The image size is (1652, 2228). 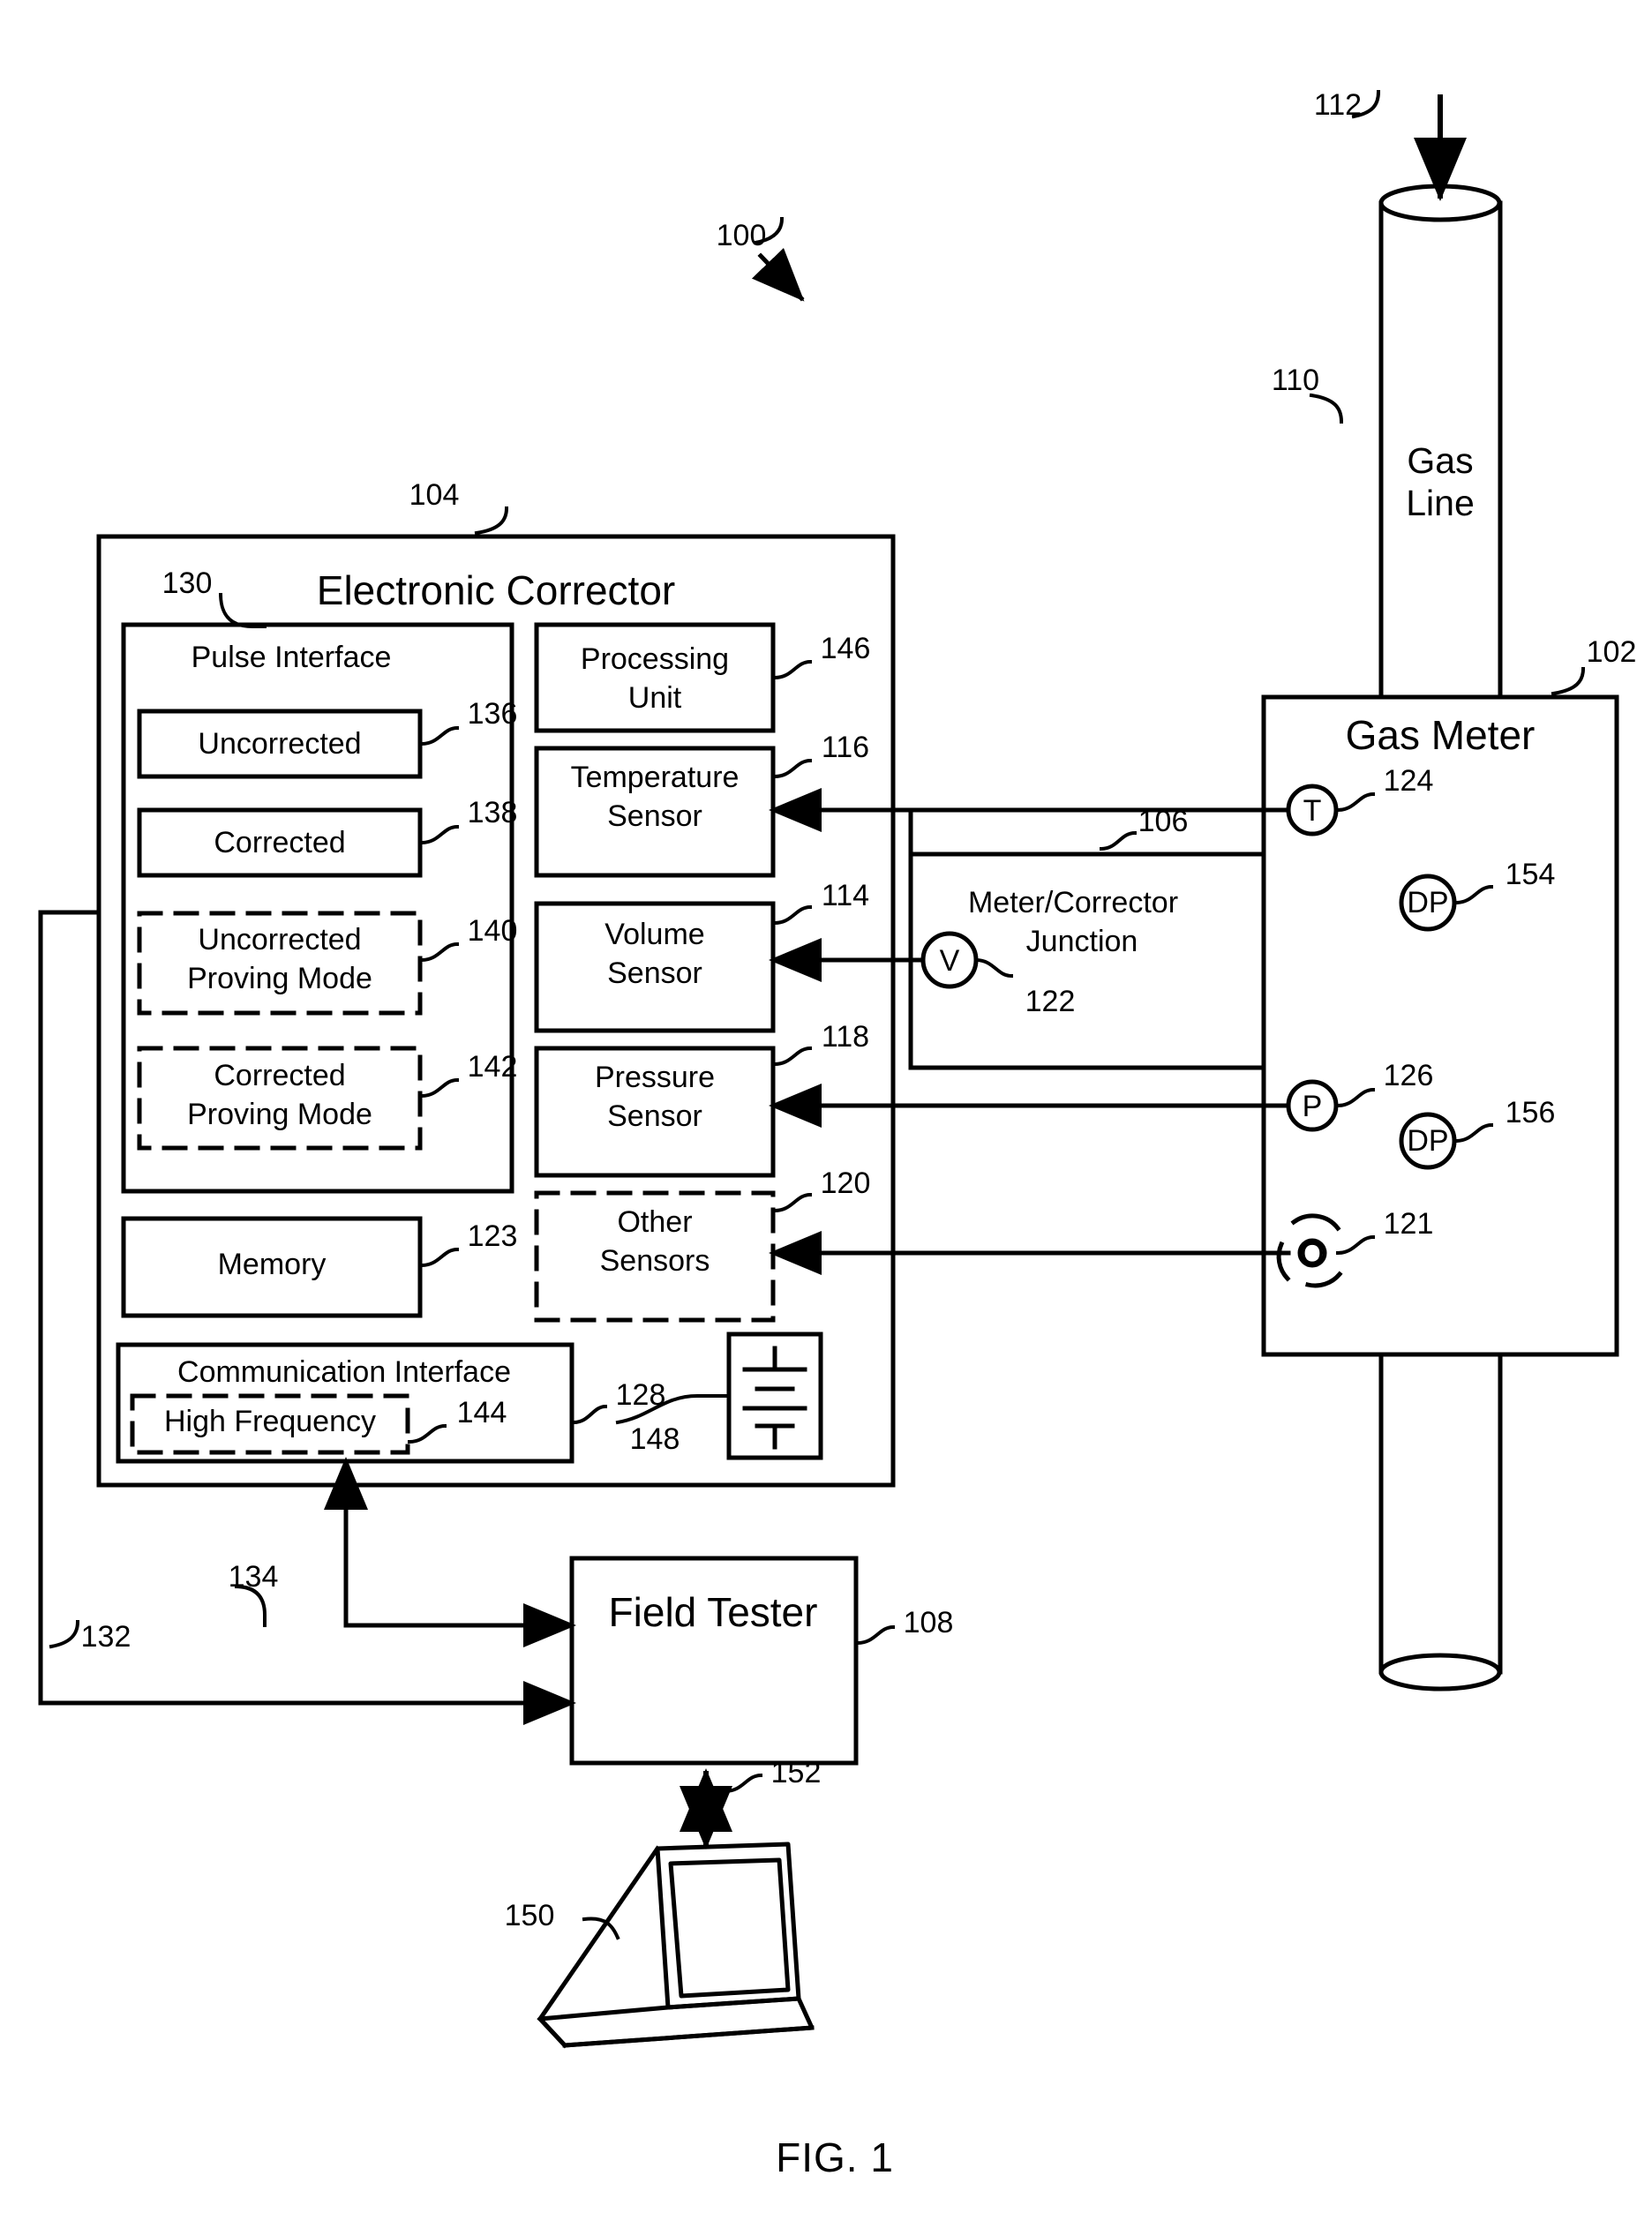 I want to click on ref-146: 146, so click(x=845, y=648).